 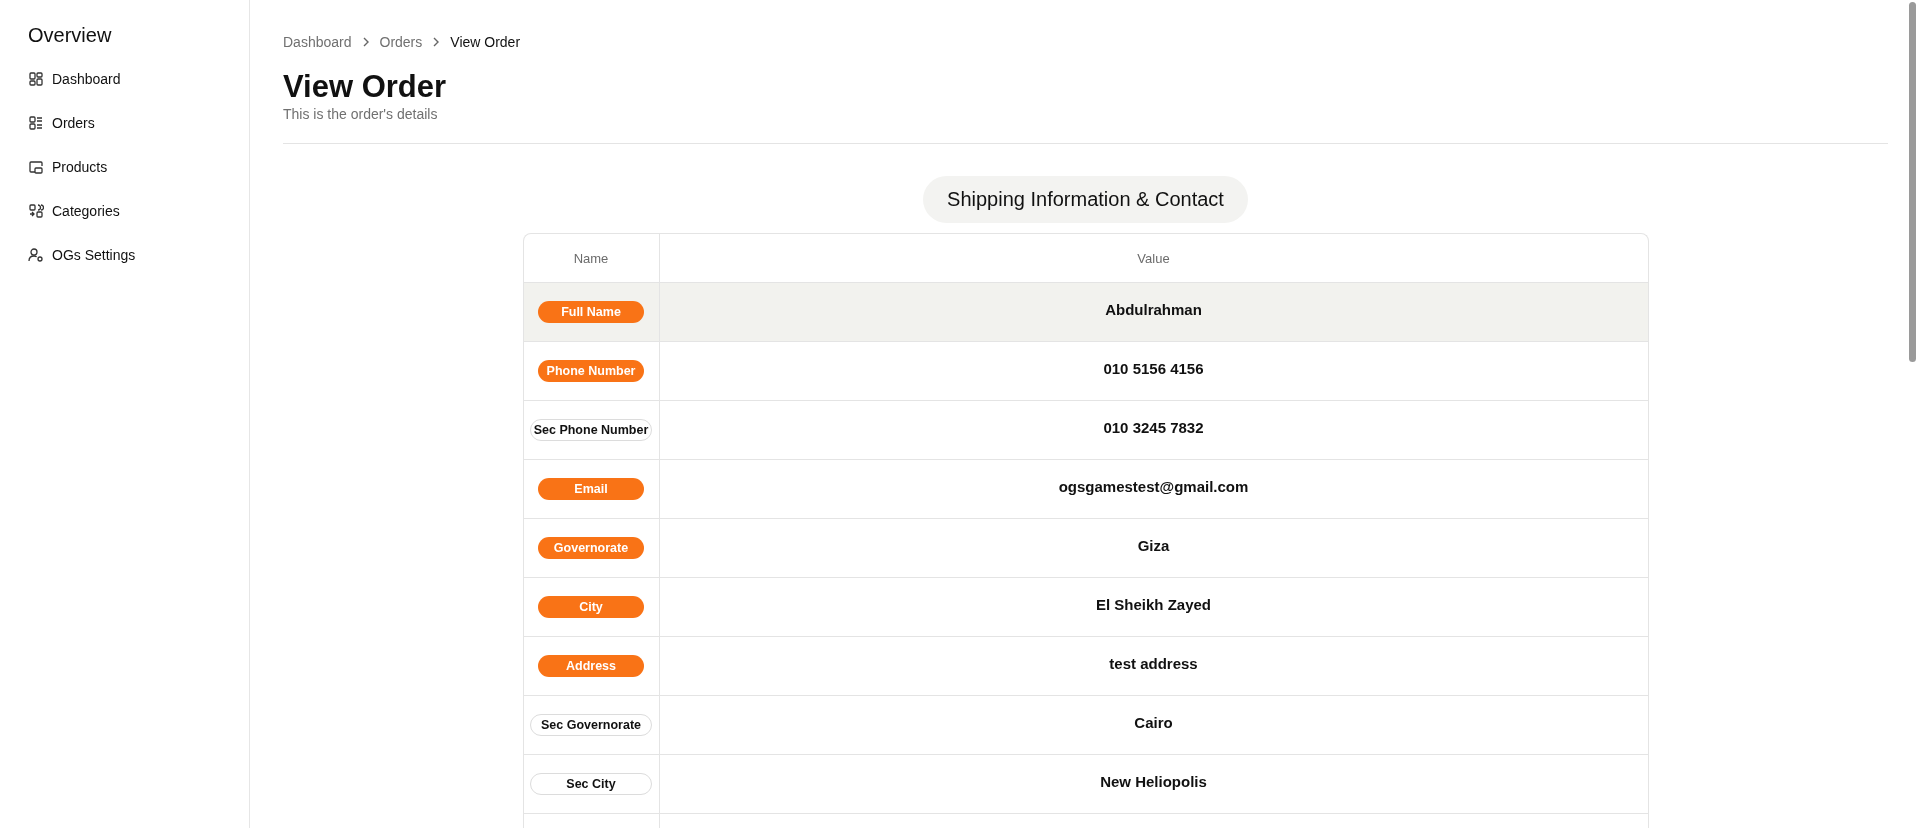 I want to click on table-row: Sec City New Heliopolis, so click(x=1085, y=785).